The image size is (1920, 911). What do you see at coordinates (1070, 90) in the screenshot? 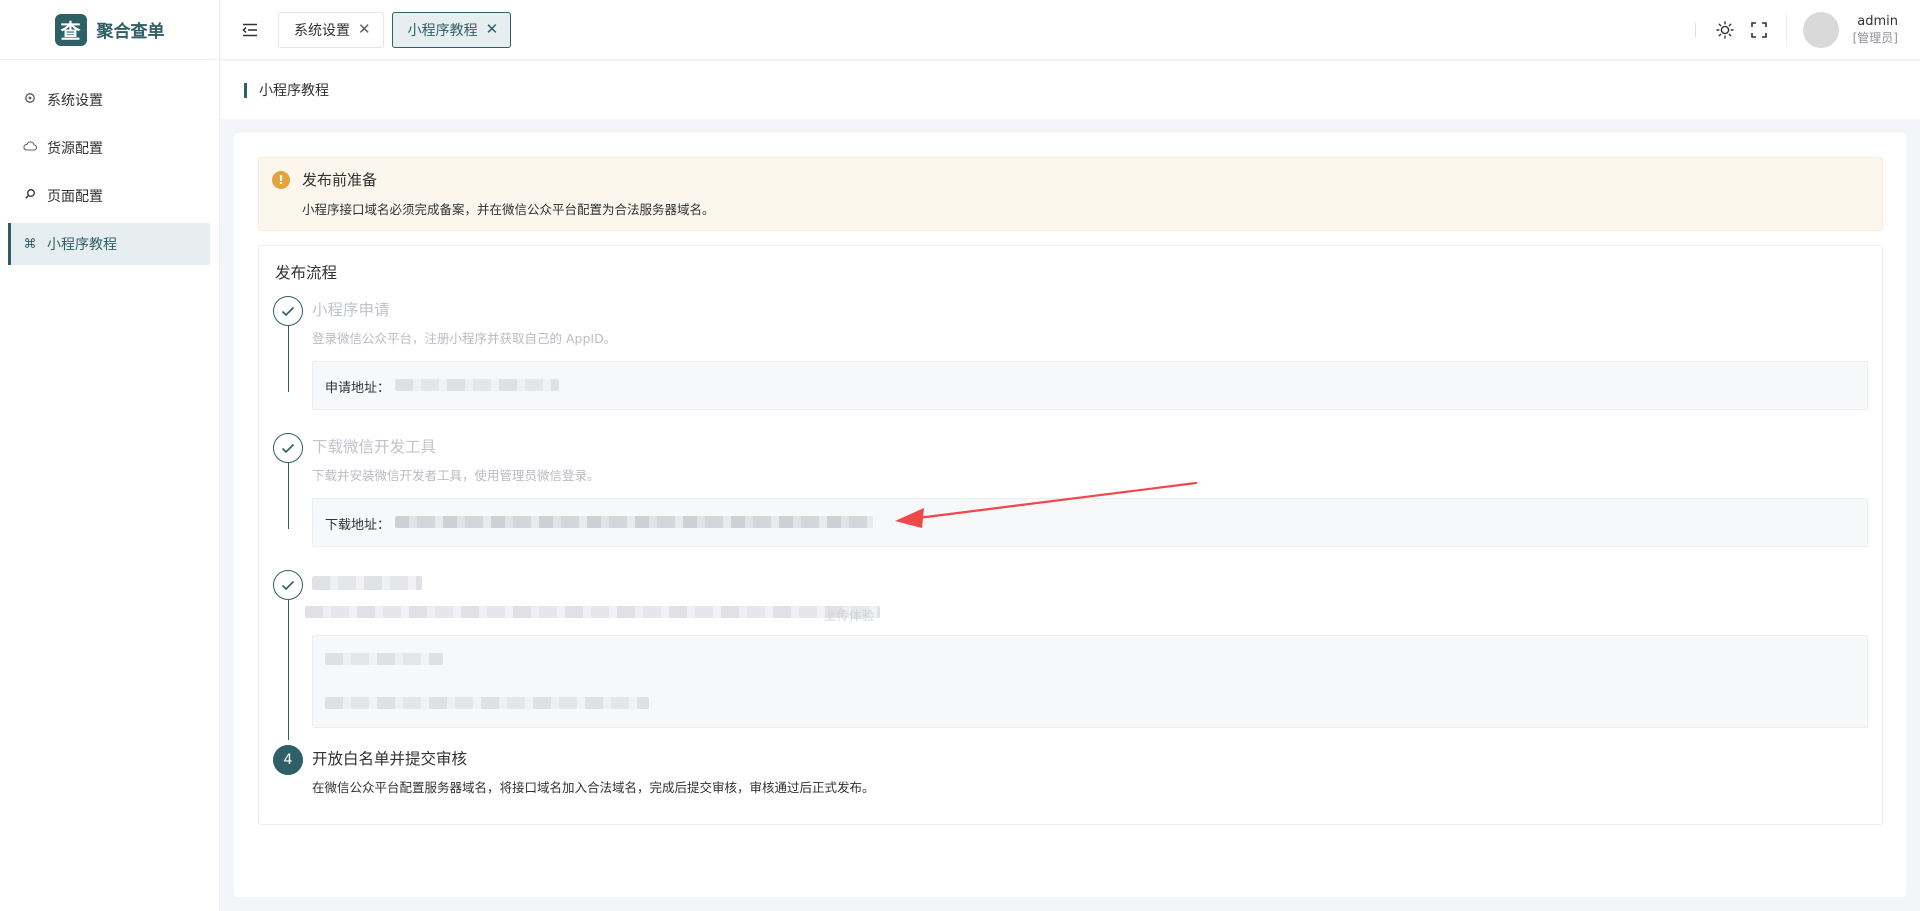
I see `breadcrumb: 小程序教程` at bounding box center [1070, 90].